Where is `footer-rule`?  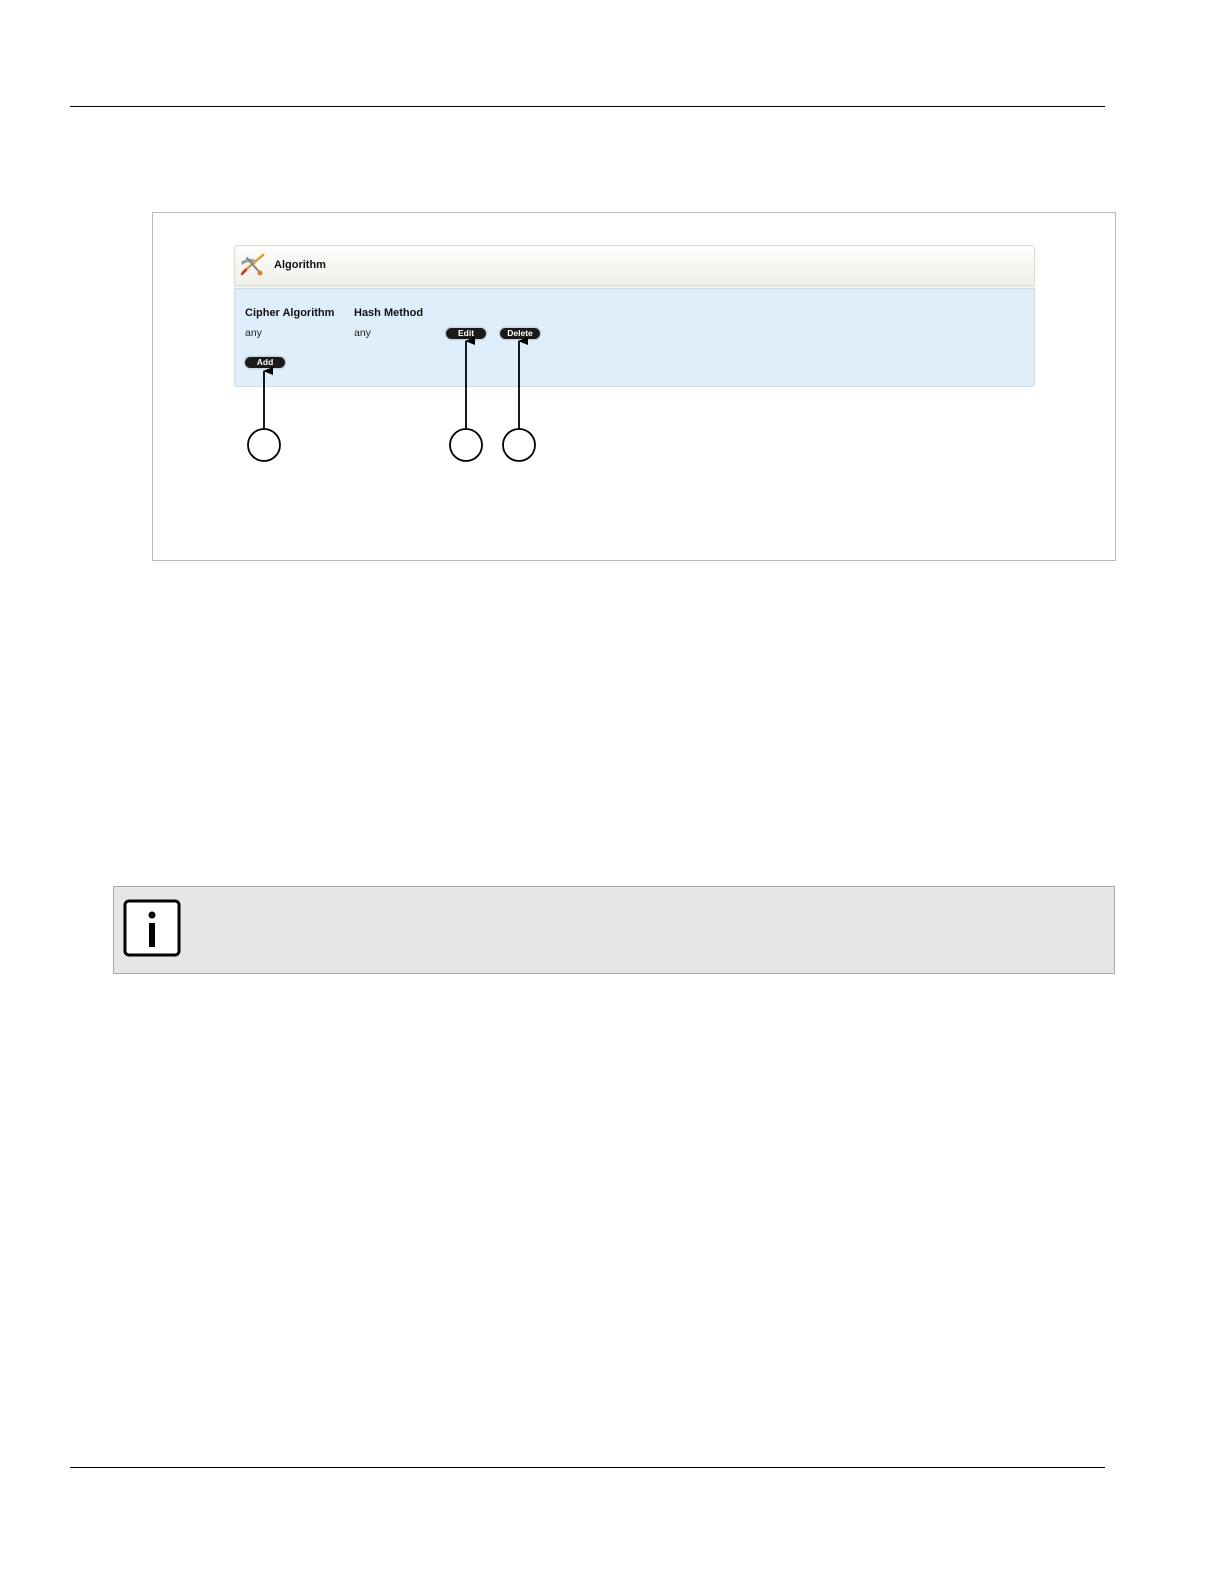 footer-rule is located at coordinates (587, 1467).